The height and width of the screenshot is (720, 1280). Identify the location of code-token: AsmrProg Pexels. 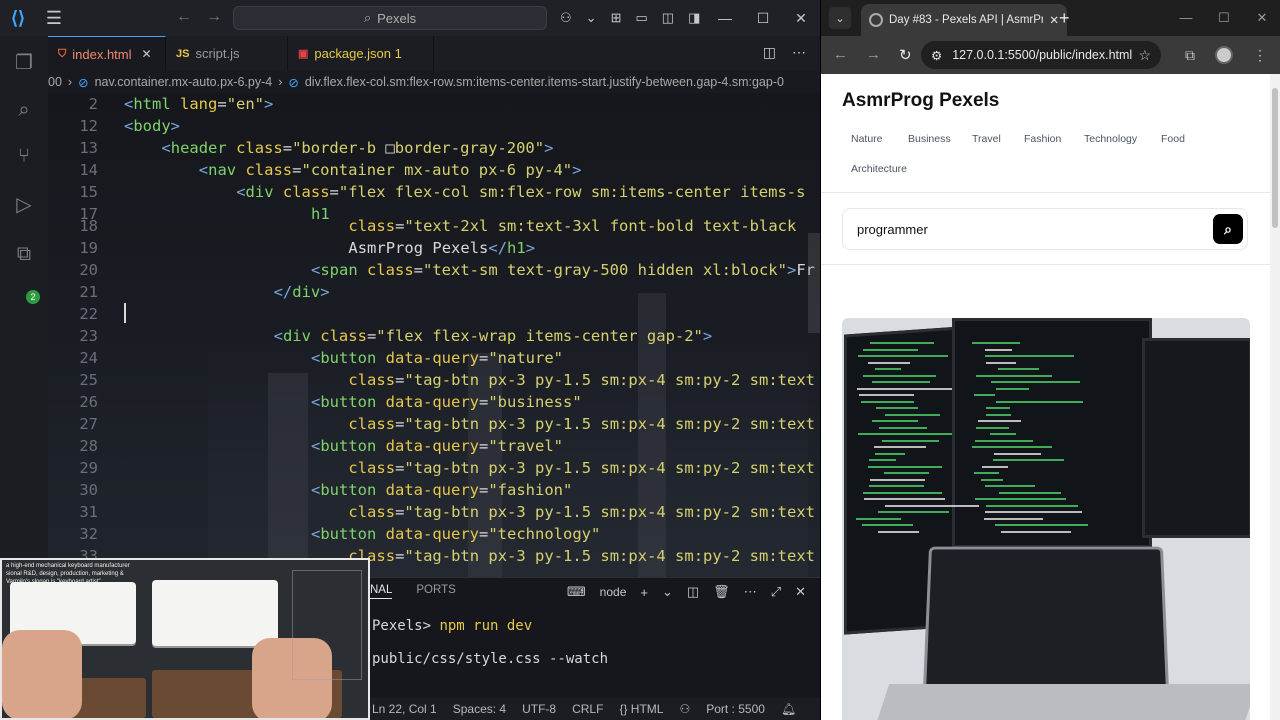
(418, 248).